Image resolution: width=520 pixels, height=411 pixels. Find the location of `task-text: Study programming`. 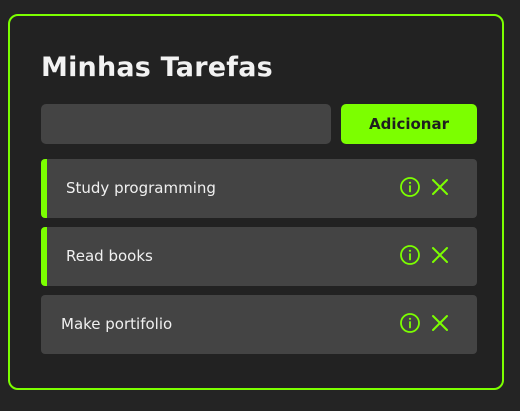

task-text: Study programming is located at coordinates (141, 188).